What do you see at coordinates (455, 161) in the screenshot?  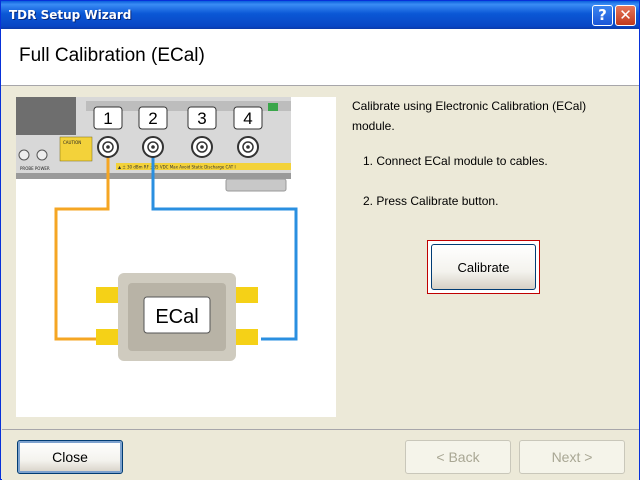 I see `instruction-step-1: 1. Connect ECal module to cables.` at bounding box center [455, 161].